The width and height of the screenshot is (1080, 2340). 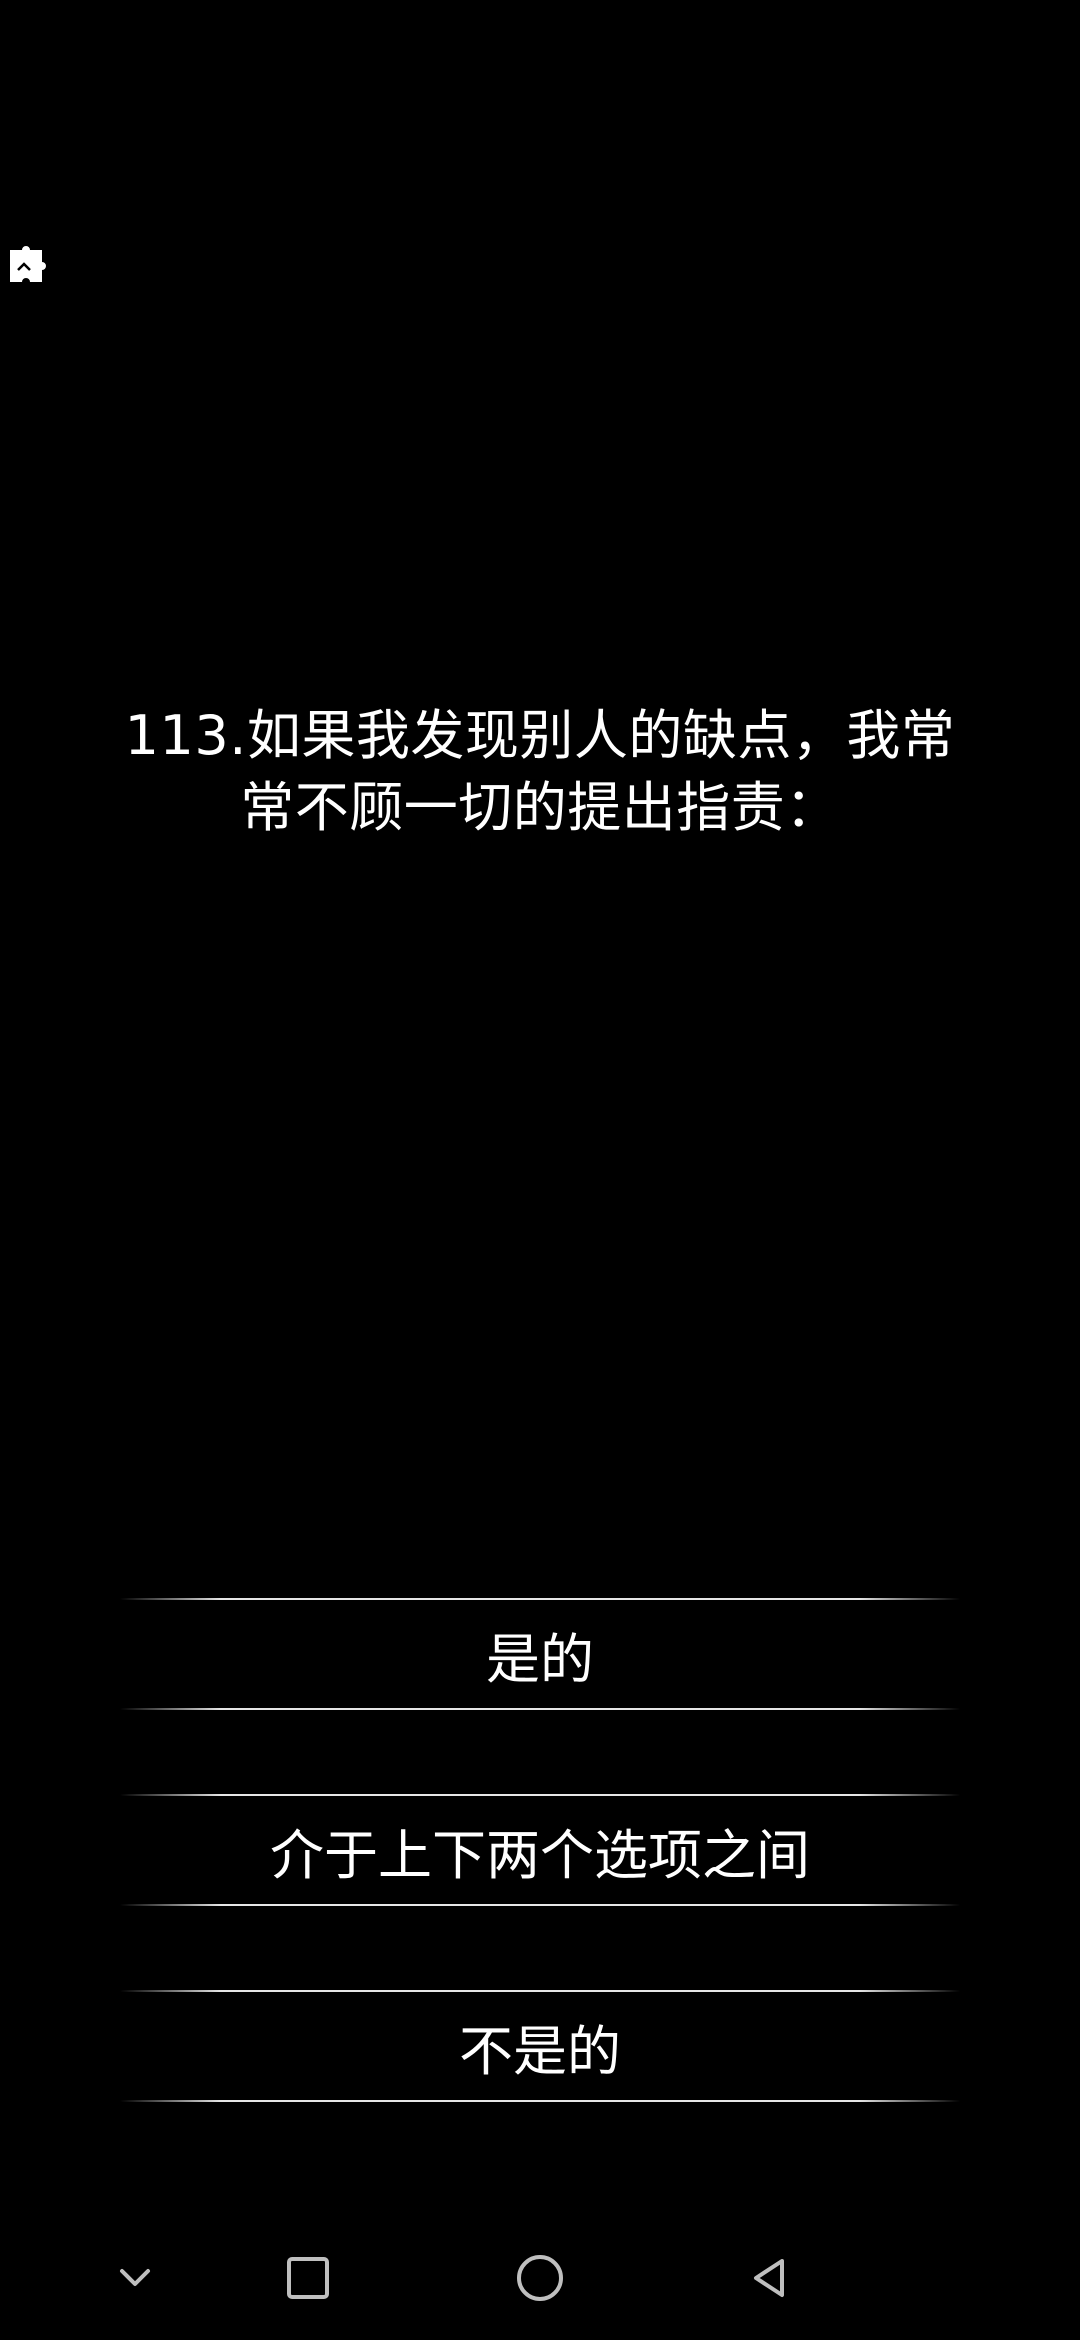 What do you see at coordinates (540, 2278) in the screenshot?
I see `circle-icon` at bounding box center [540, 2278].